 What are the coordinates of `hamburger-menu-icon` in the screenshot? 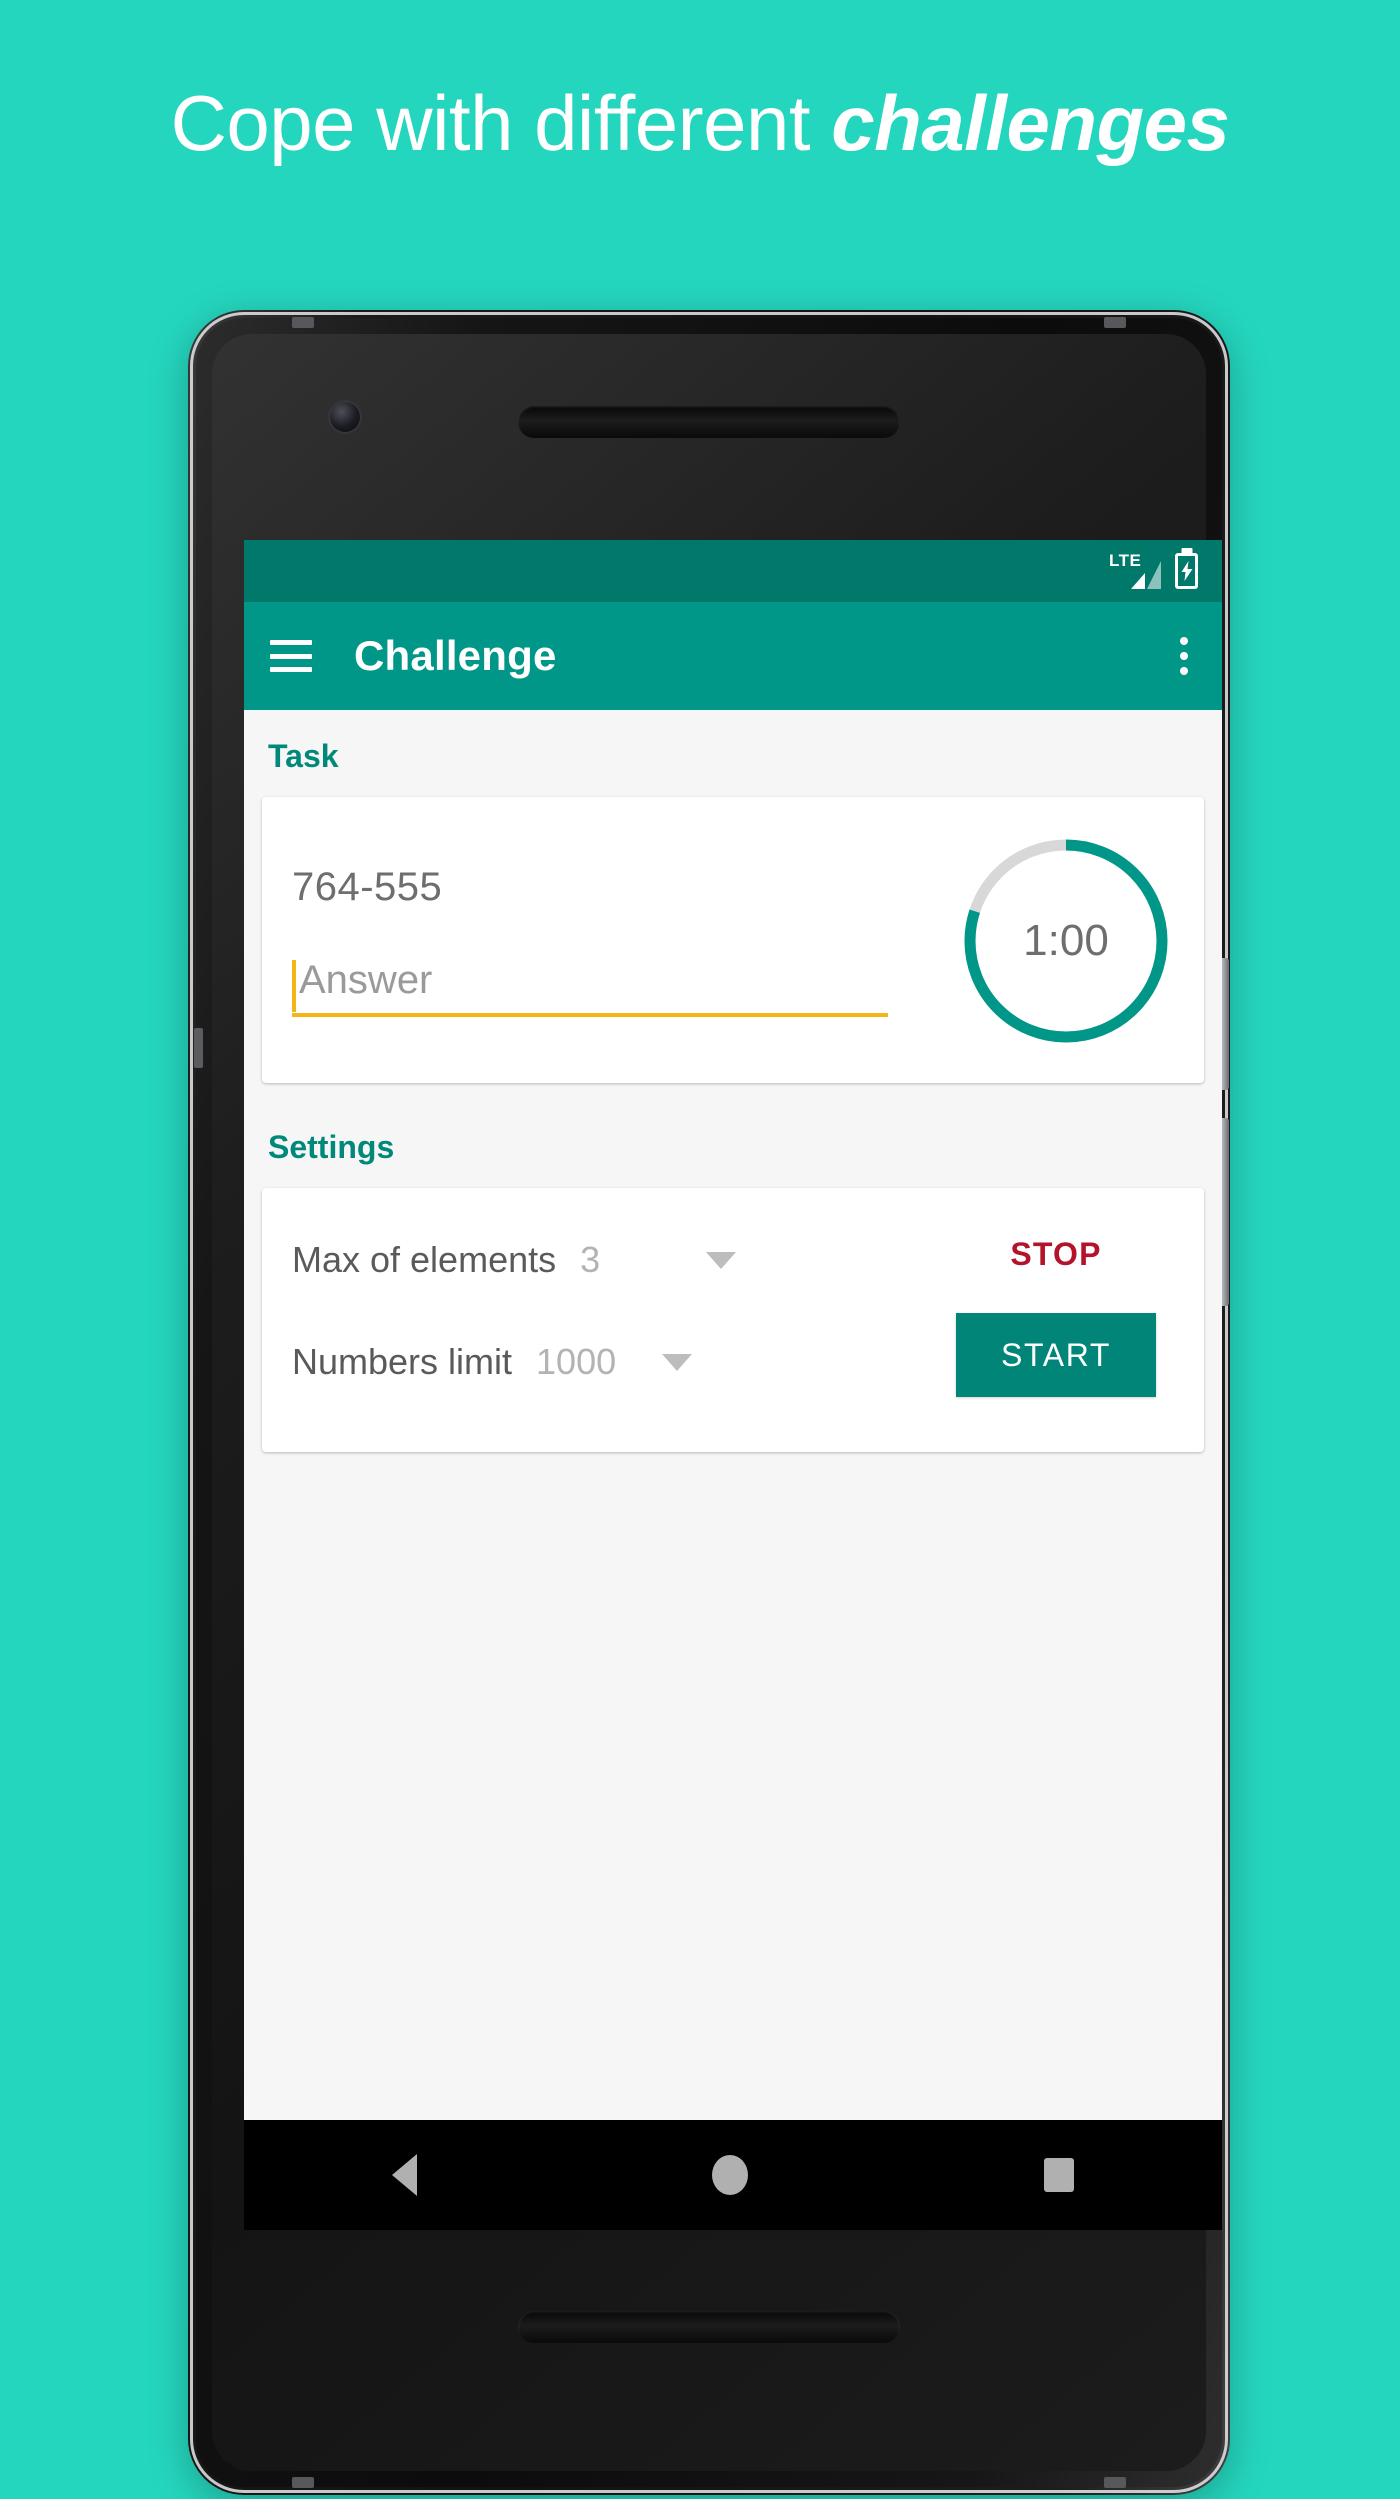 It's located at (291, 656).